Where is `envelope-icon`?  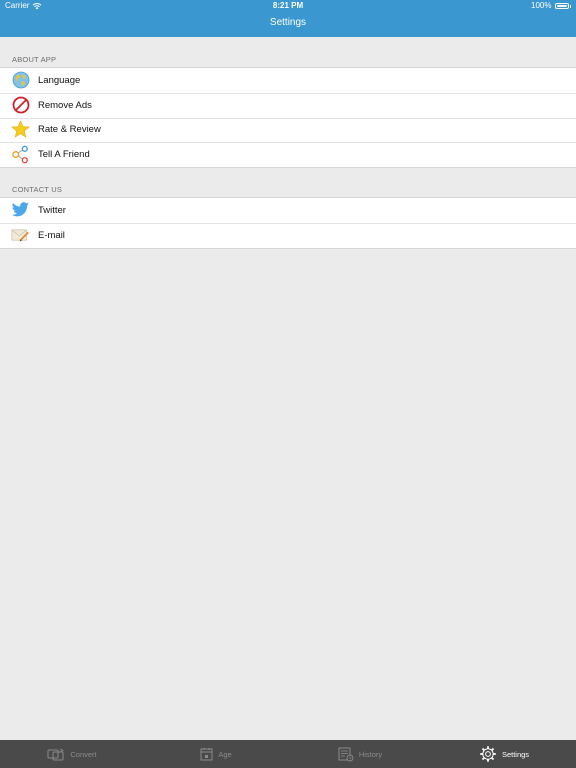 envelope-icon is located at coordinates (20, 235).